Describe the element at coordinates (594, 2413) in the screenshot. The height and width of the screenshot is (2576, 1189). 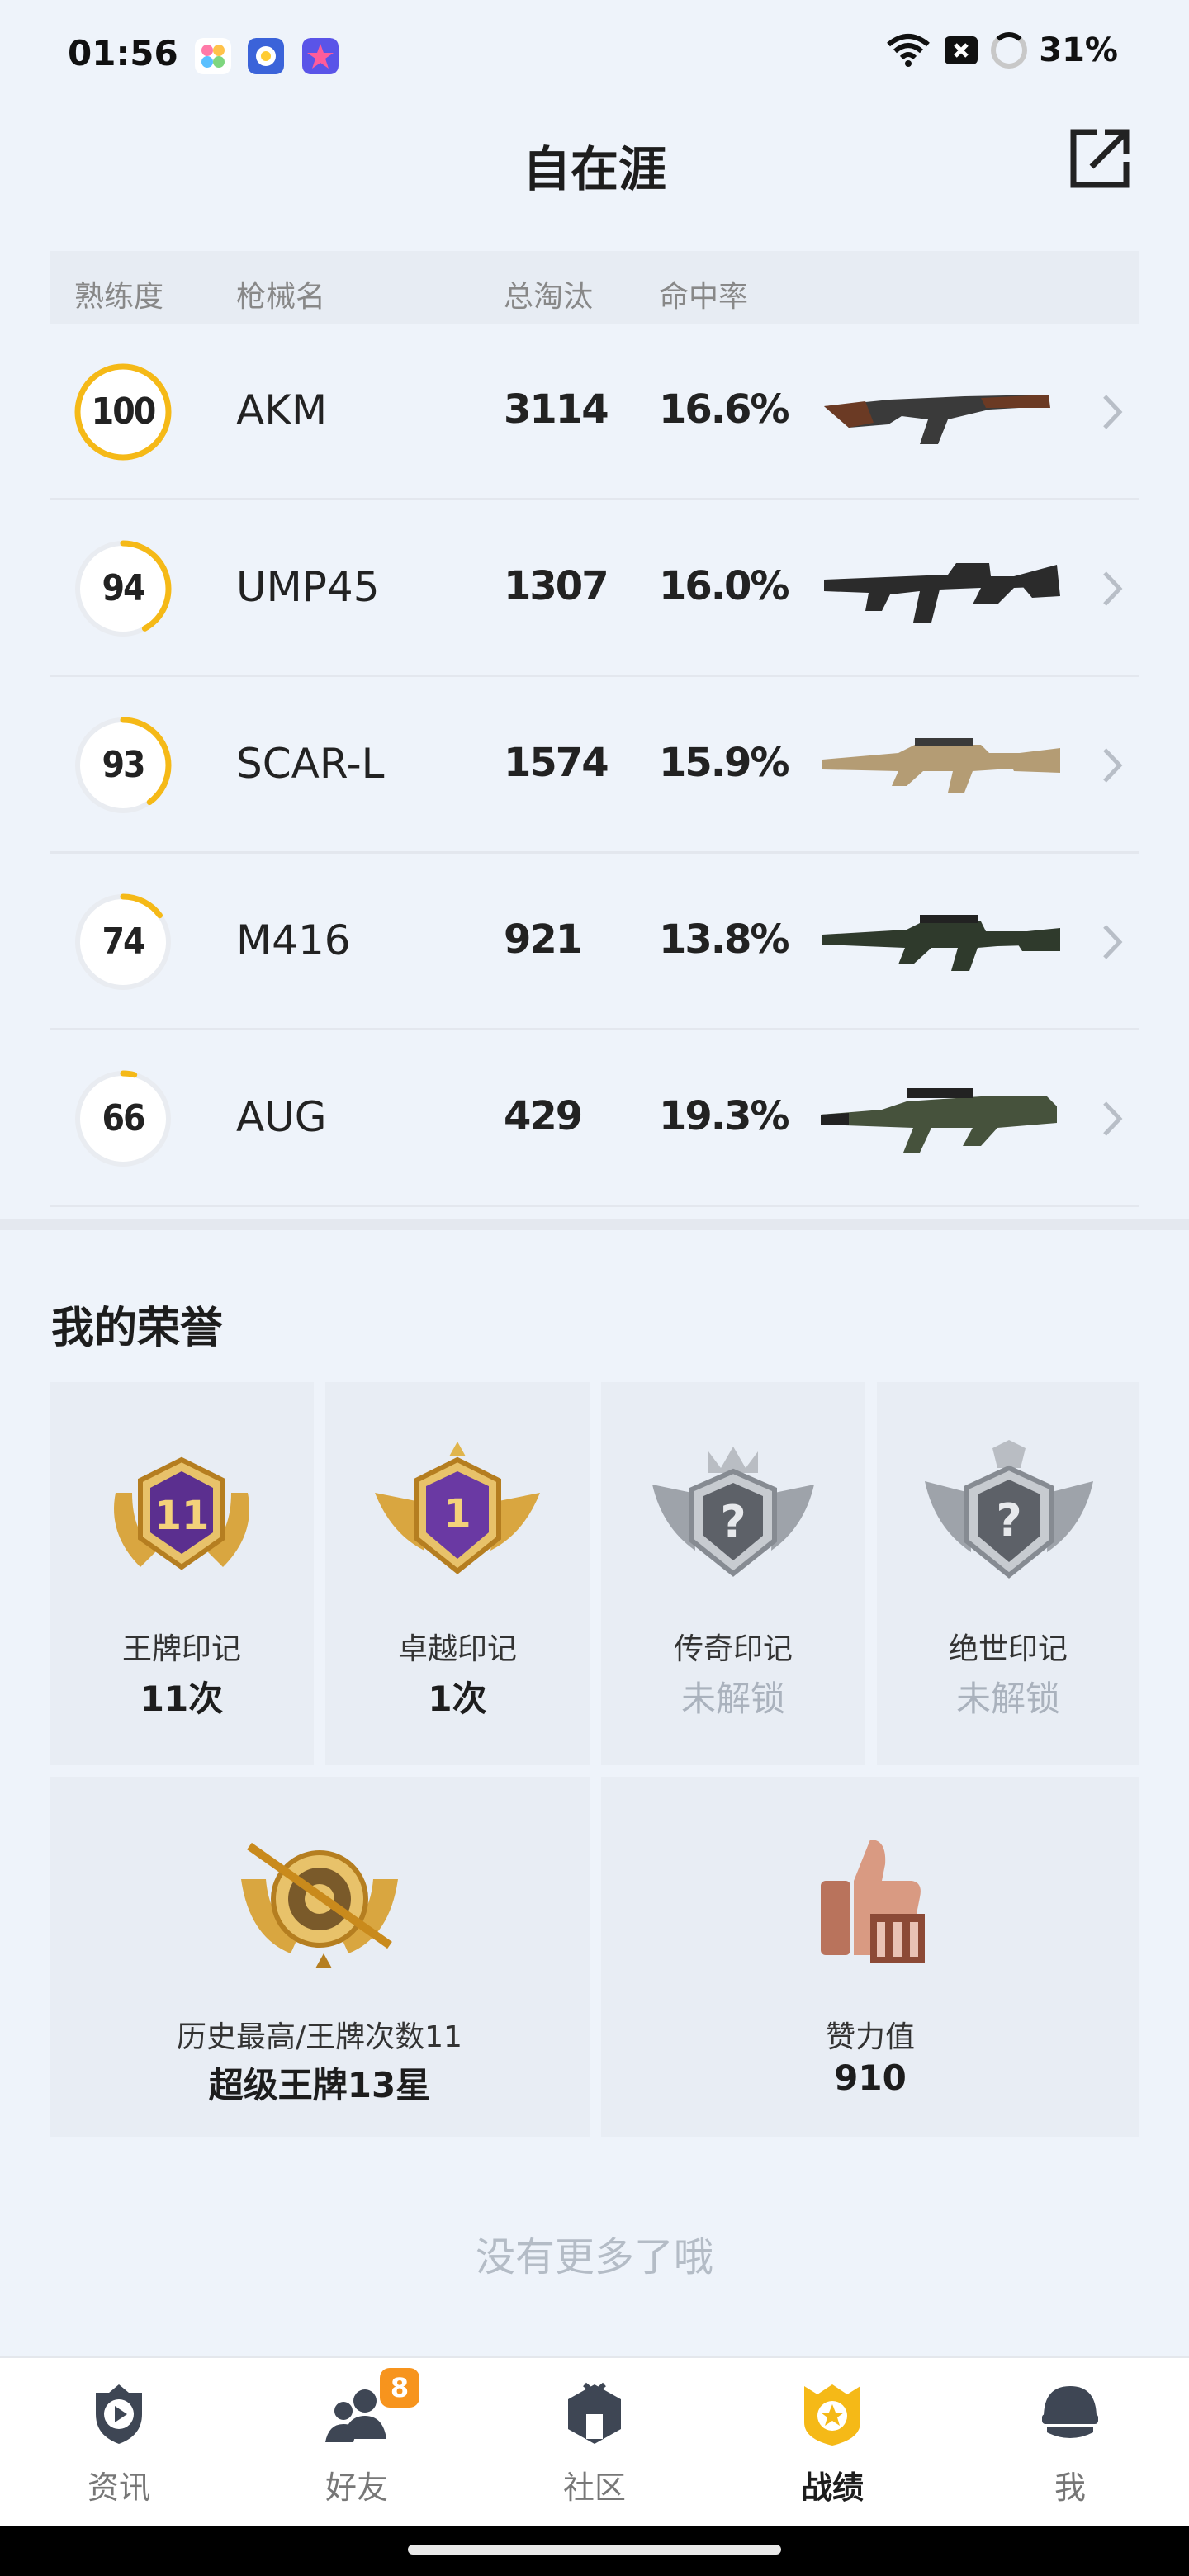
I see `community-icon` at that location.